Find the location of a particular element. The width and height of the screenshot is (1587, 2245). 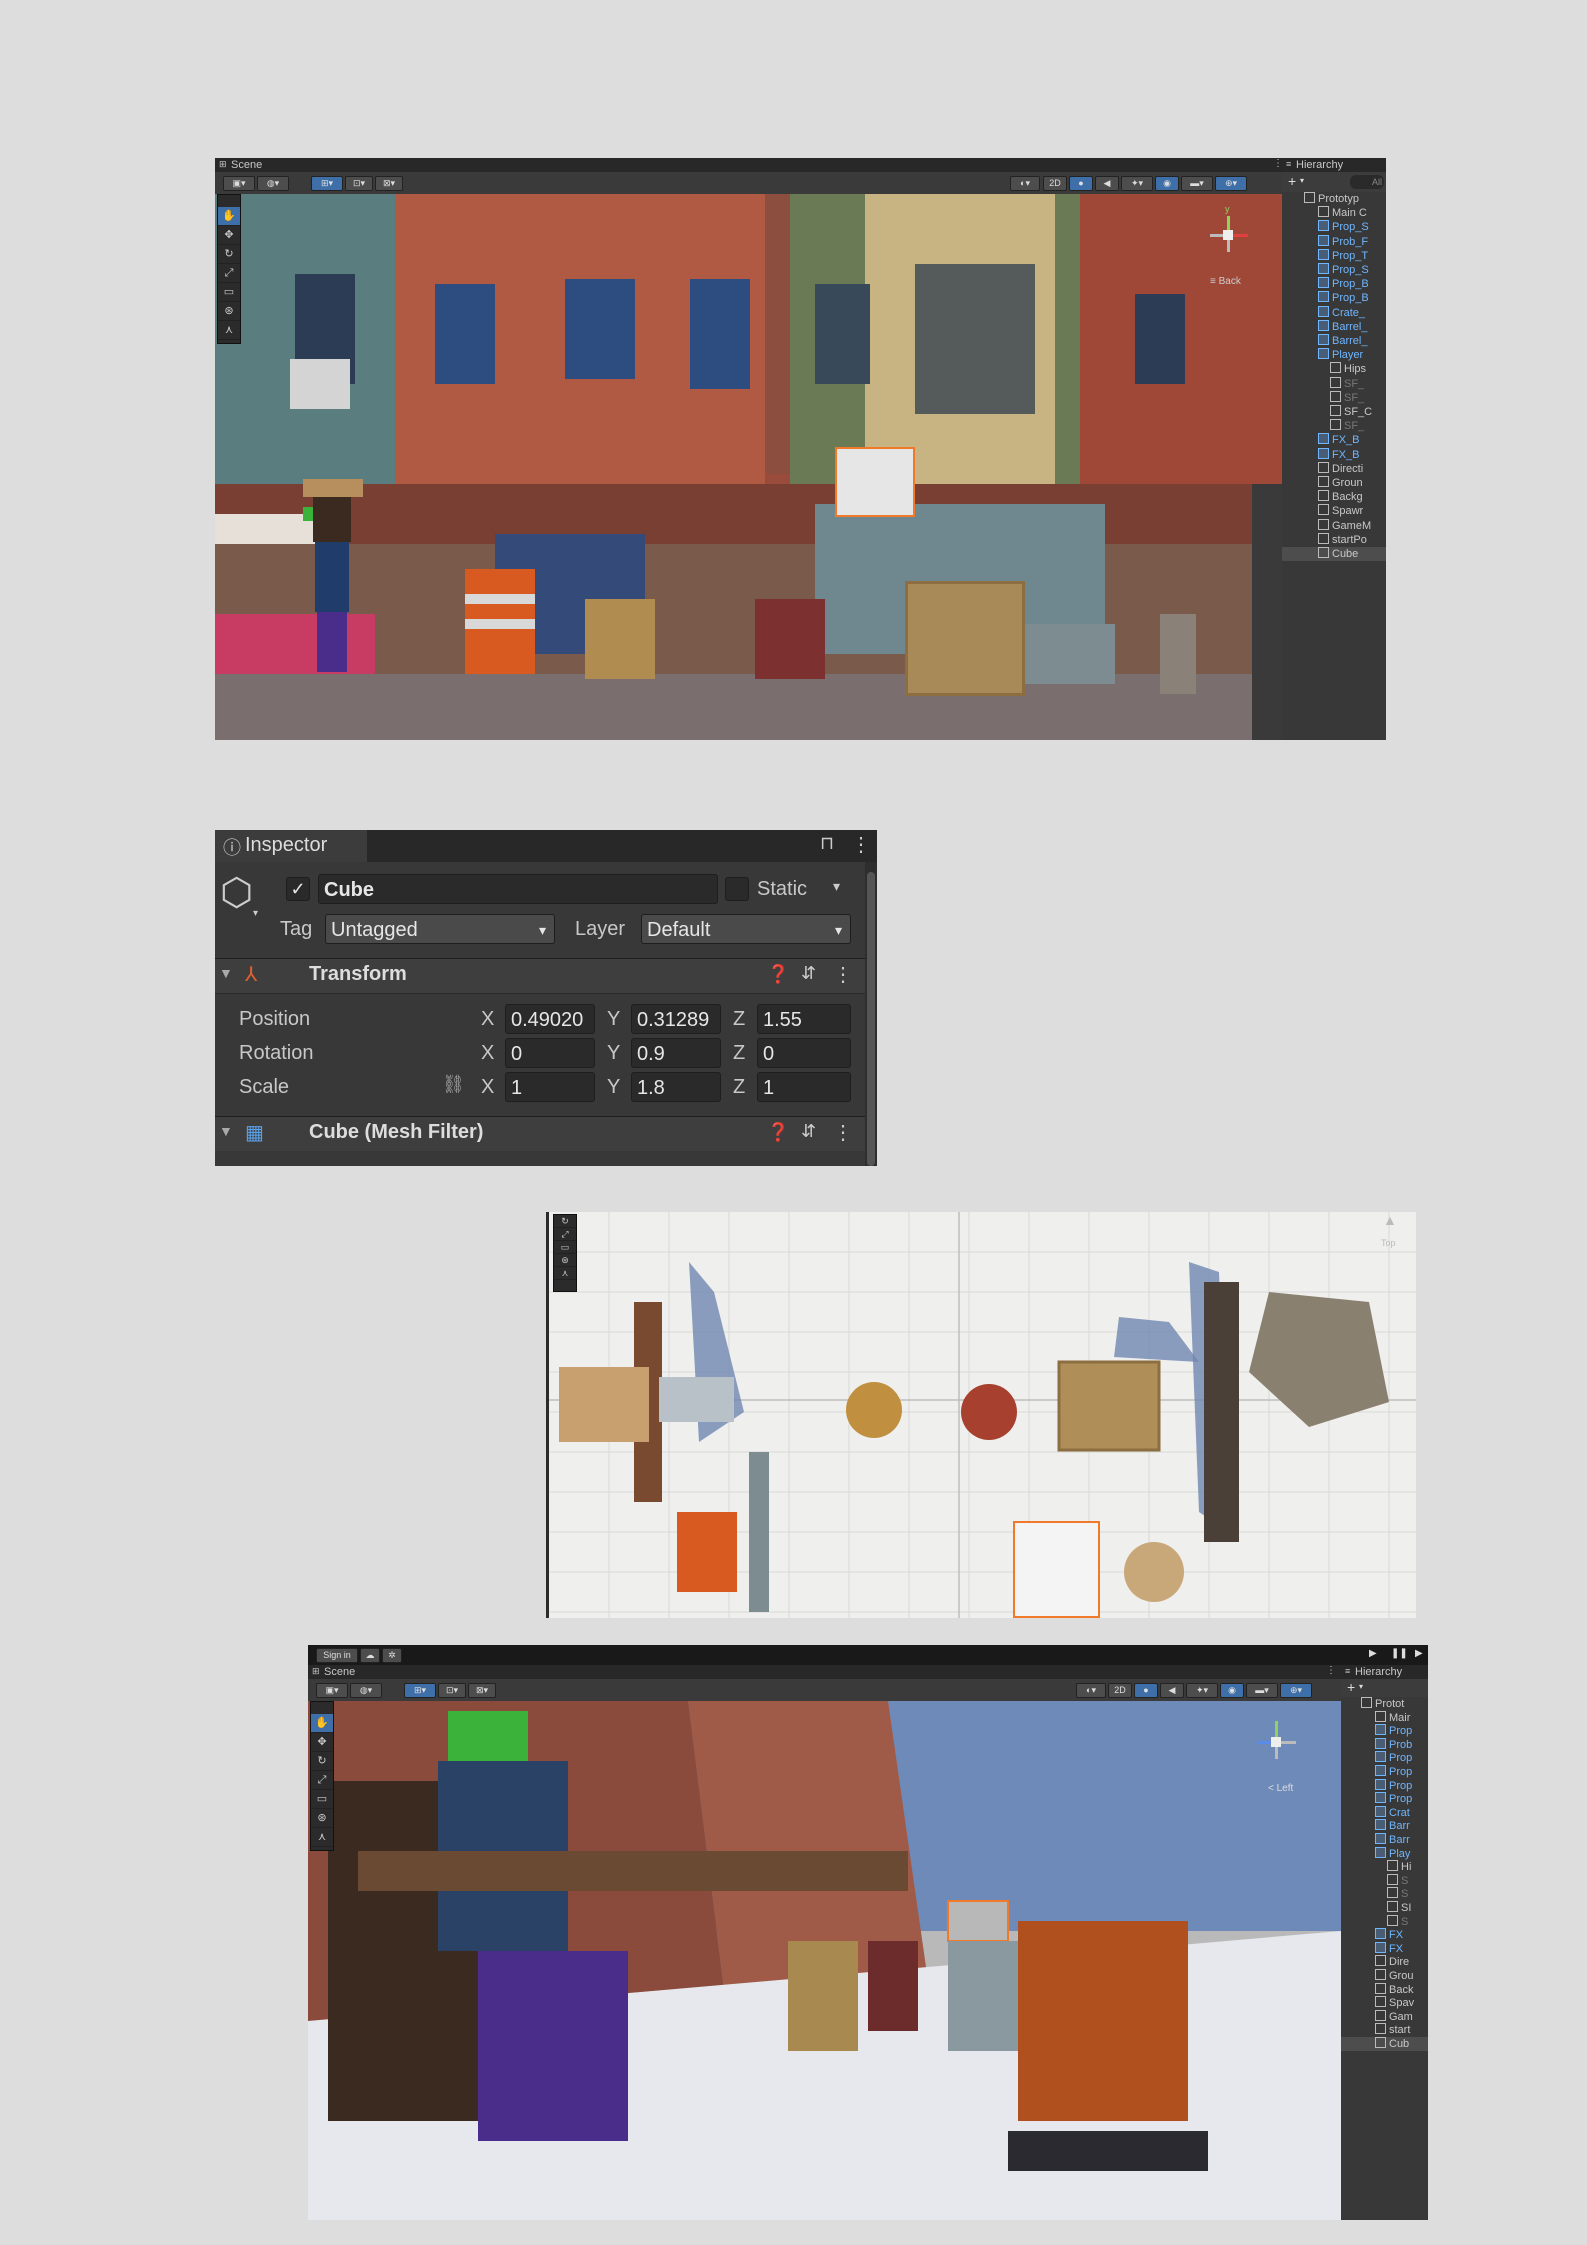

help-icon: ❓ is located at coordinates (778, 974).